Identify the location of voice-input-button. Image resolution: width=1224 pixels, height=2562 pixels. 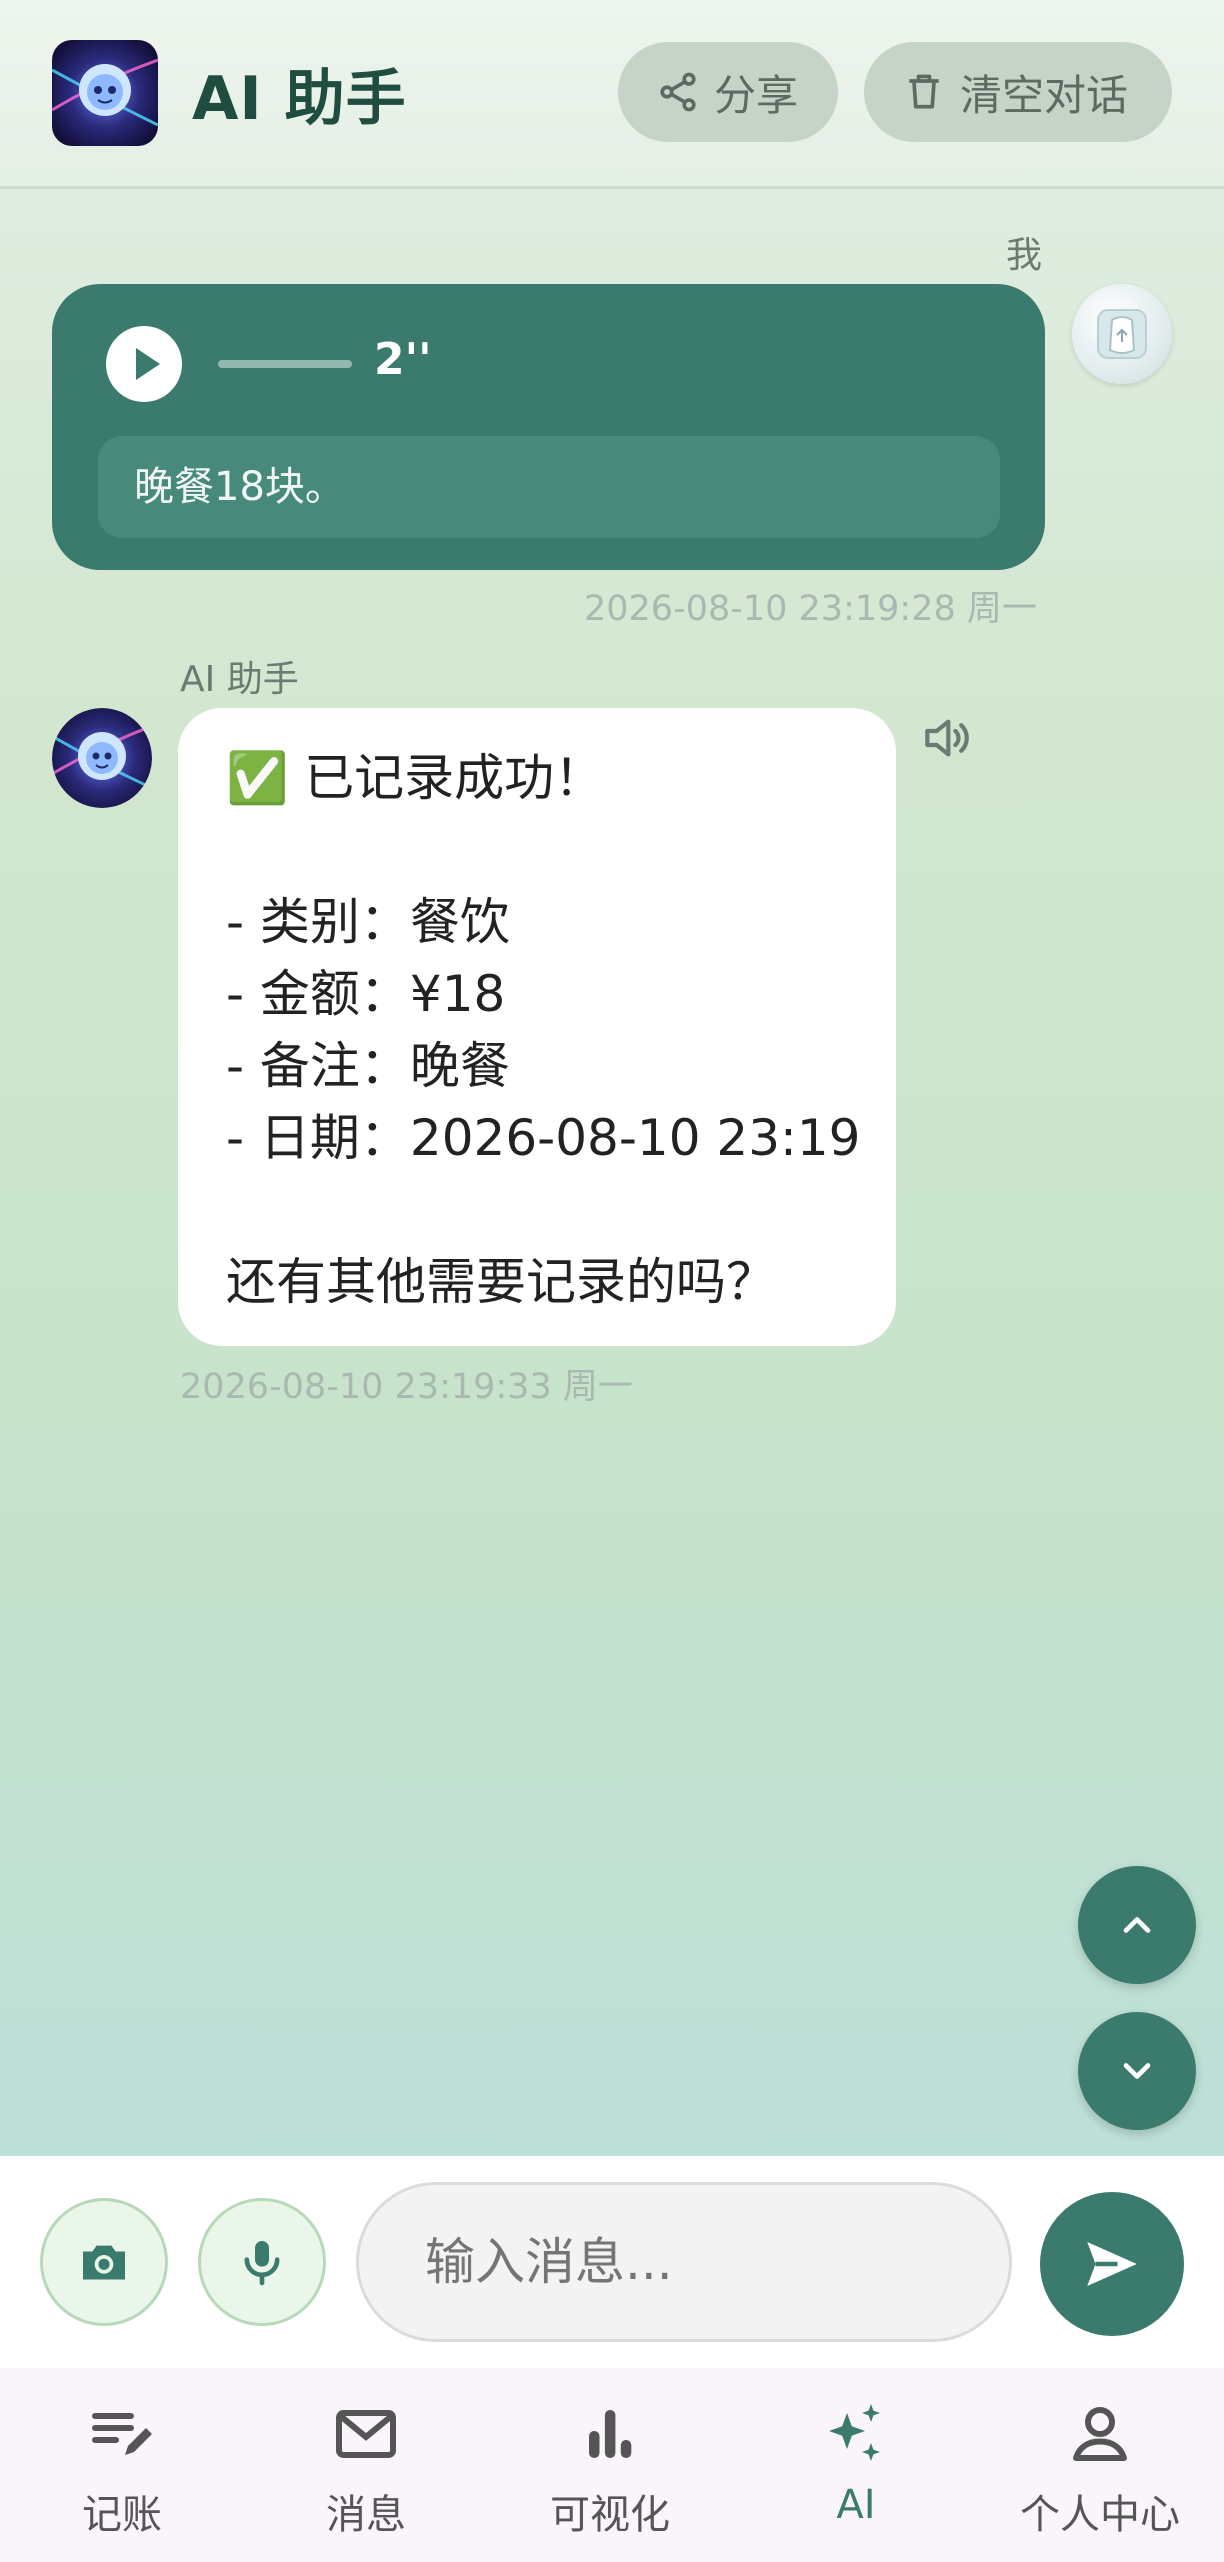
(262, 2262).